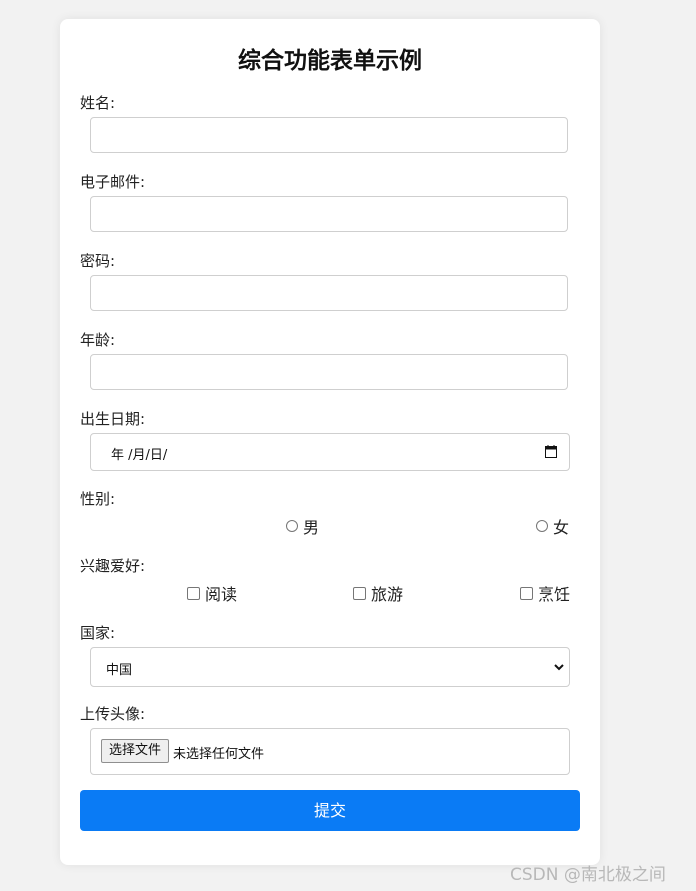 The image size is (696, 891). What do you see at coordinates (113, 714) in the screenshot?
I see `avatar-label: 上传头像:` at bounding box center [113, 714].